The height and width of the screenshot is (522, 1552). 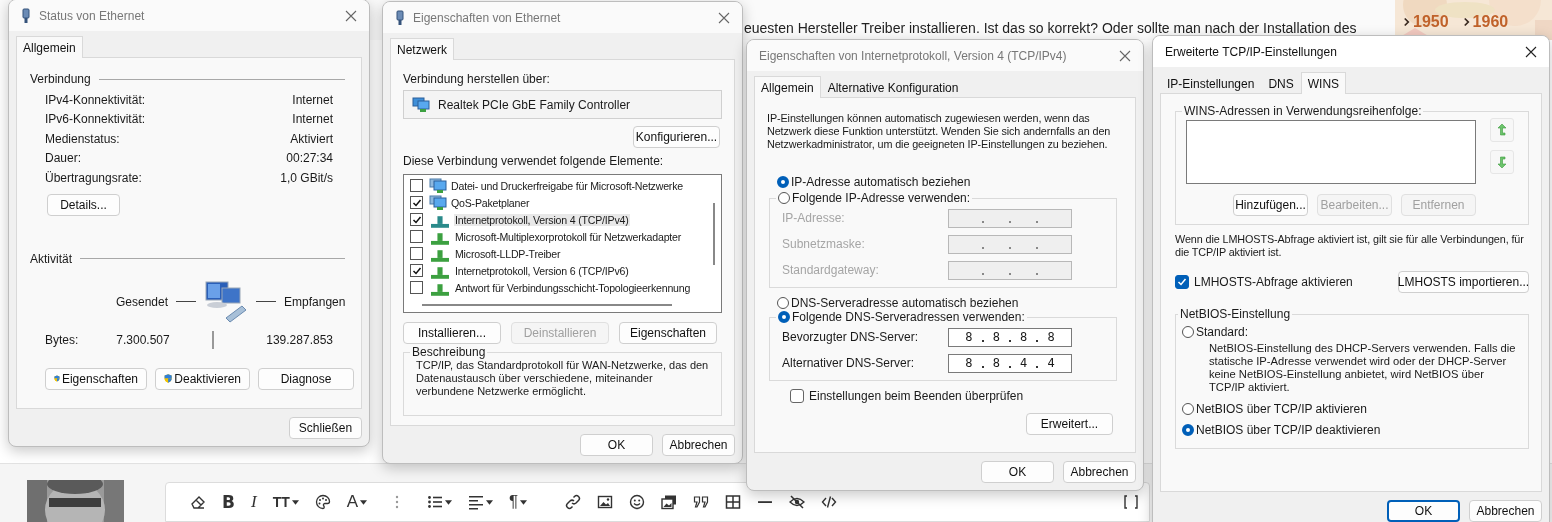 What do you see at coordinates (508, 253) in the screenshot?
I see `list-item: Microsoft-LLDP-Treiber` at bounding box center [508, 253].